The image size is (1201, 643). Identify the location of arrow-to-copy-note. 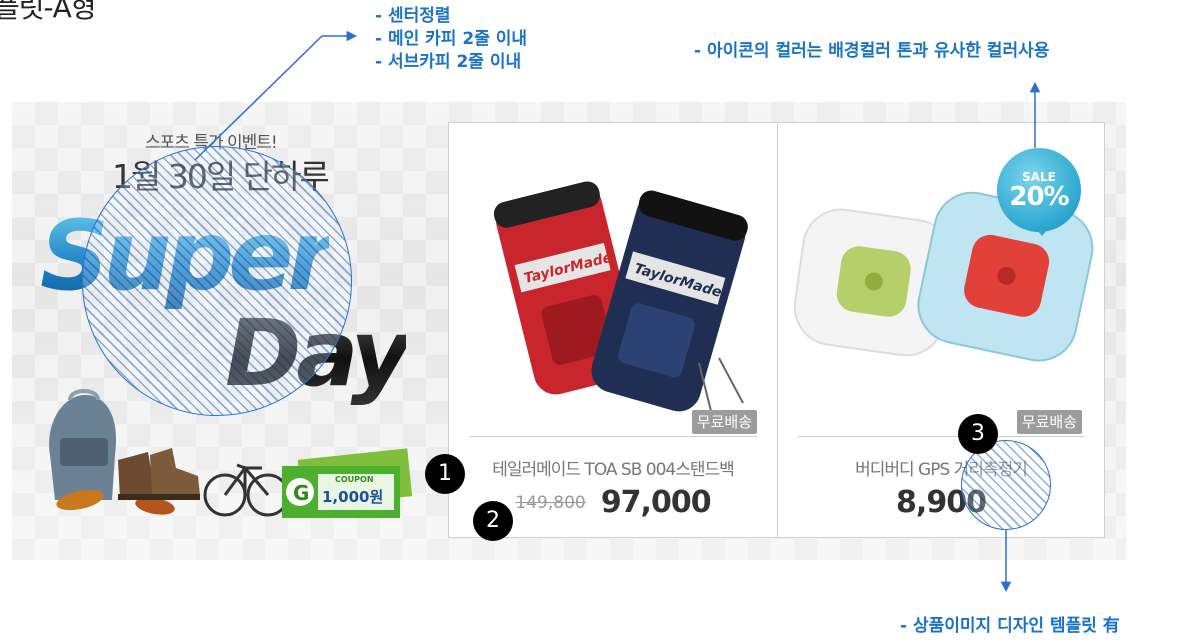
(276, 95).